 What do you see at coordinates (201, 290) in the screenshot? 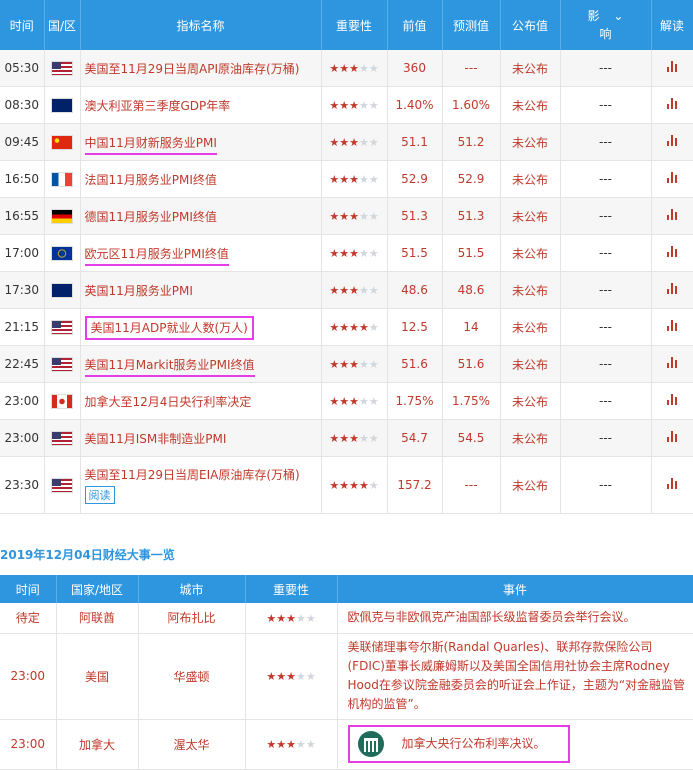
I see `row-indicator-name: 英国11月服务业PMI` at bounding box center [201, 290].